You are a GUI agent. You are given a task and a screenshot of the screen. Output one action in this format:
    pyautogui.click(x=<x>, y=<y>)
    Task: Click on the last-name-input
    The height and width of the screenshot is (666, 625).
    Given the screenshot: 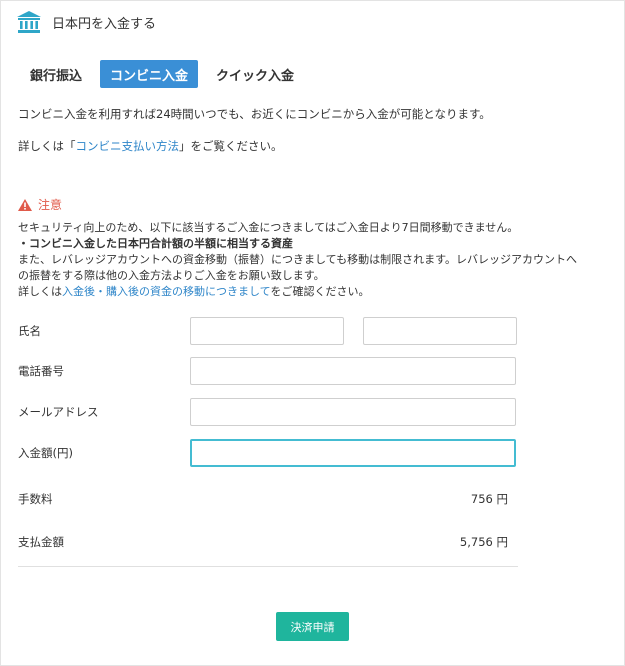 What is the action you would take?
    pyautogui.click(x=267, y=331)
    